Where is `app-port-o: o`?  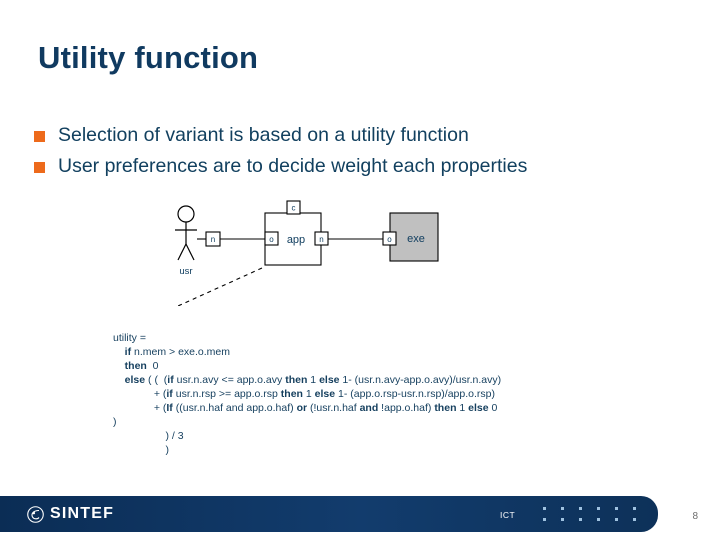 app-port-o: o is located at coordinates (271, 238).